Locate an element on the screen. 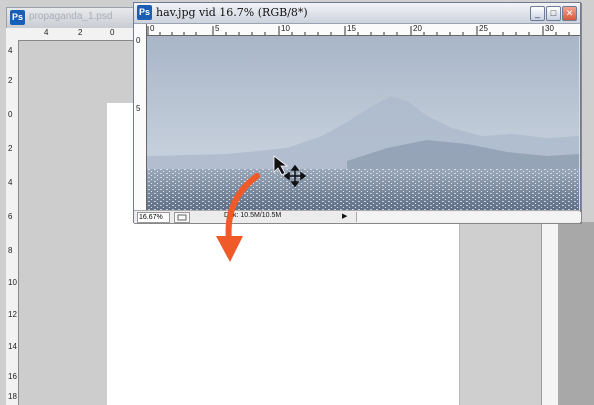 This screenshot has width=594, height=405. workspace-background is located at coordinates (576, 313).